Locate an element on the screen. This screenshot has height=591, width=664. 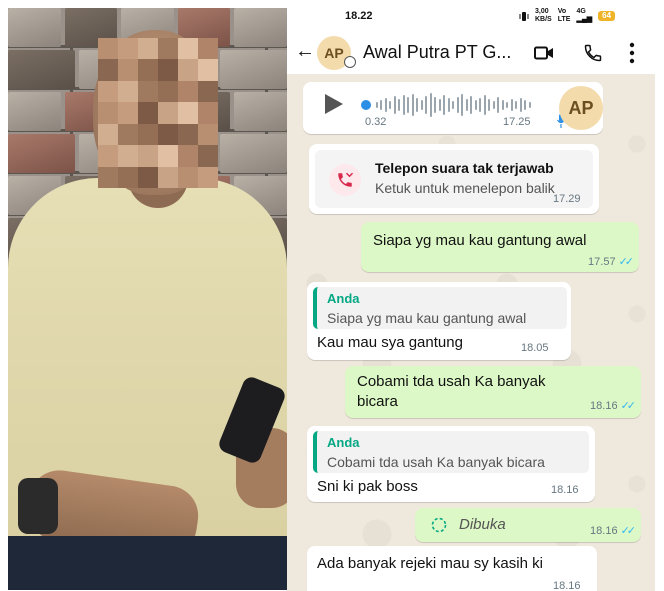
video-camera-icon is located at coordinates (544, 53).